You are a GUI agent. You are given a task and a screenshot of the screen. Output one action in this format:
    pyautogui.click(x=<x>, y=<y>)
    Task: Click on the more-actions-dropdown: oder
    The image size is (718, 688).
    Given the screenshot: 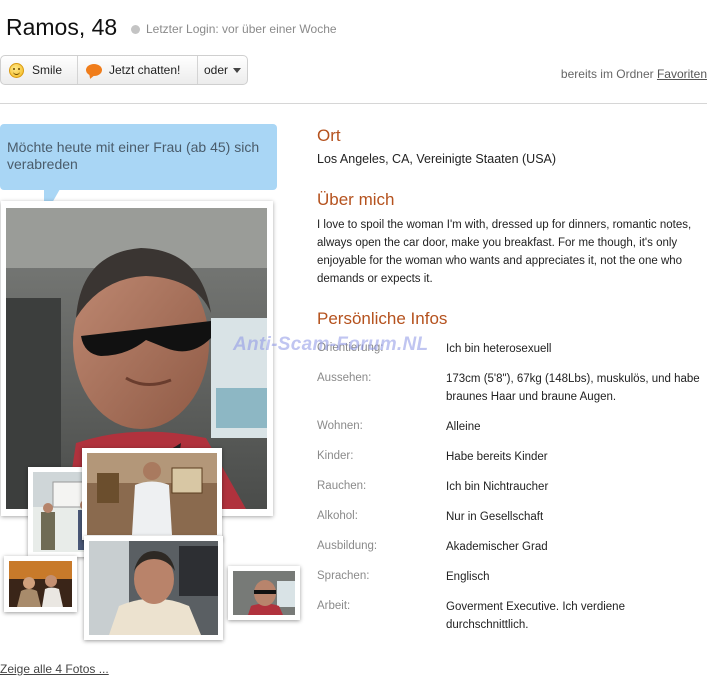 What is the action you would take?
    pyautogui.click(x=222, y=70)
    